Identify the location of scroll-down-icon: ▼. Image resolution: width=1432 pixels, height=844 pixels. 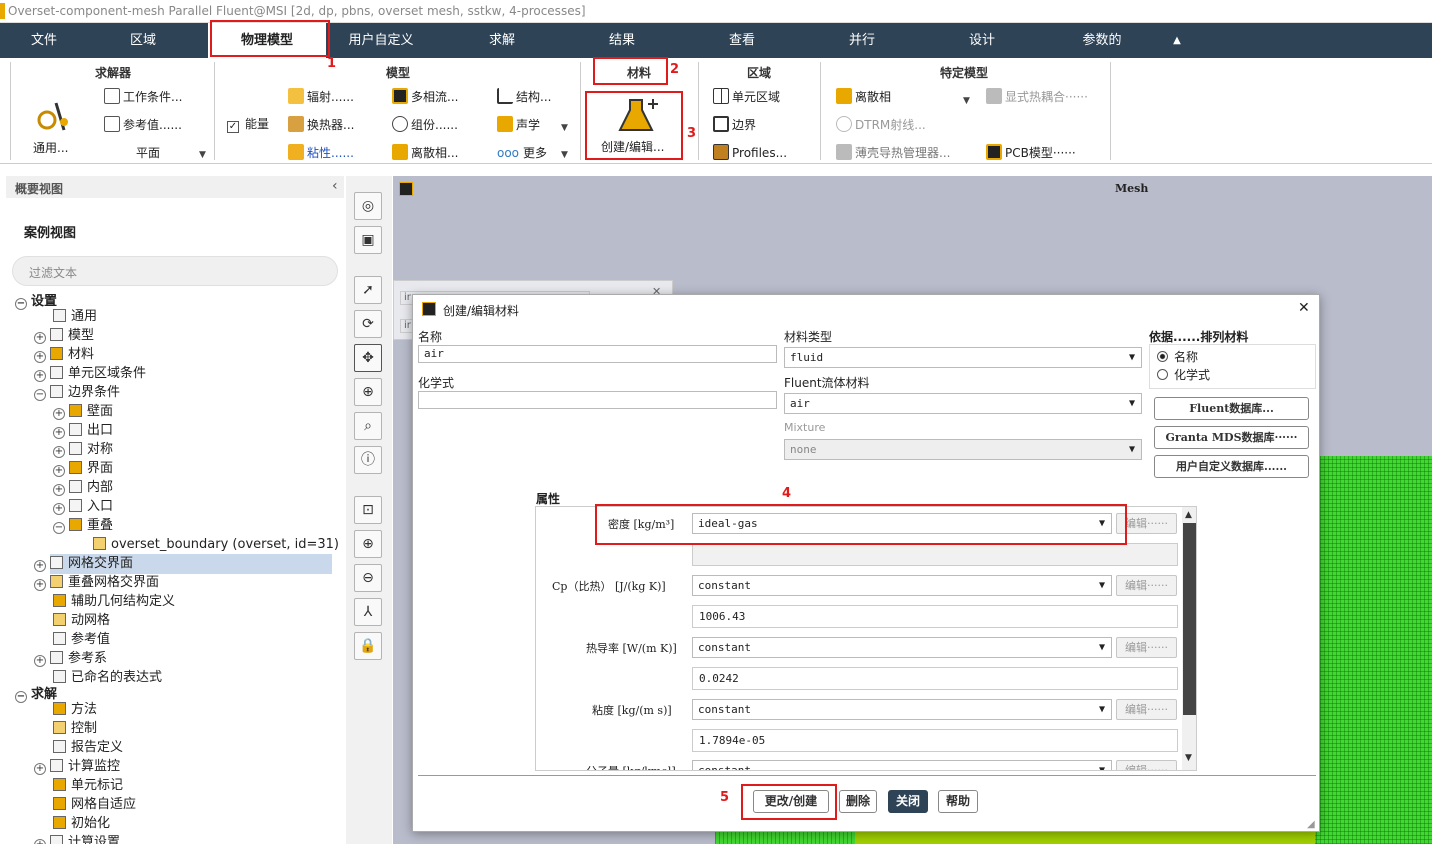
(1188, 758).